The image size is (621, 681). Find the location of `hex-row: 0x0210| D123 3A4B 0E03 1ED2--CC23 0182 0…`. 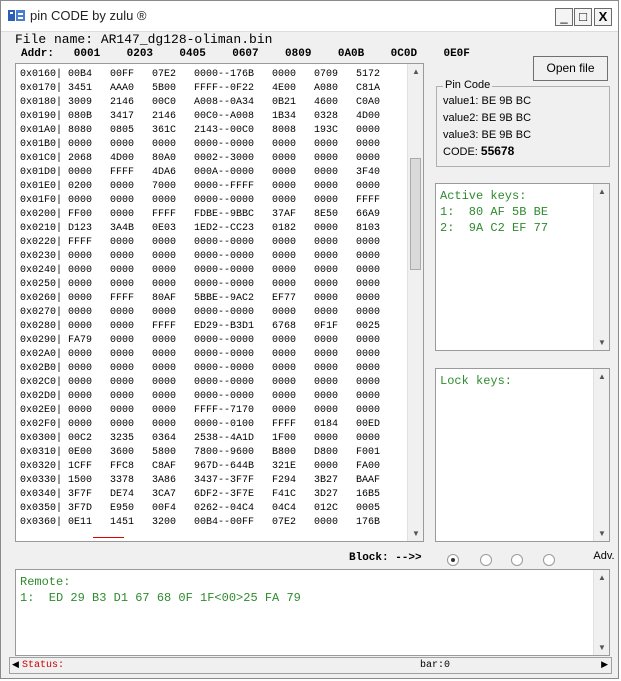

hex-row: 0x0210| D123 3A4B 0E03 1ED2--CC23 0182 0… is located at coordinates (200, 228).